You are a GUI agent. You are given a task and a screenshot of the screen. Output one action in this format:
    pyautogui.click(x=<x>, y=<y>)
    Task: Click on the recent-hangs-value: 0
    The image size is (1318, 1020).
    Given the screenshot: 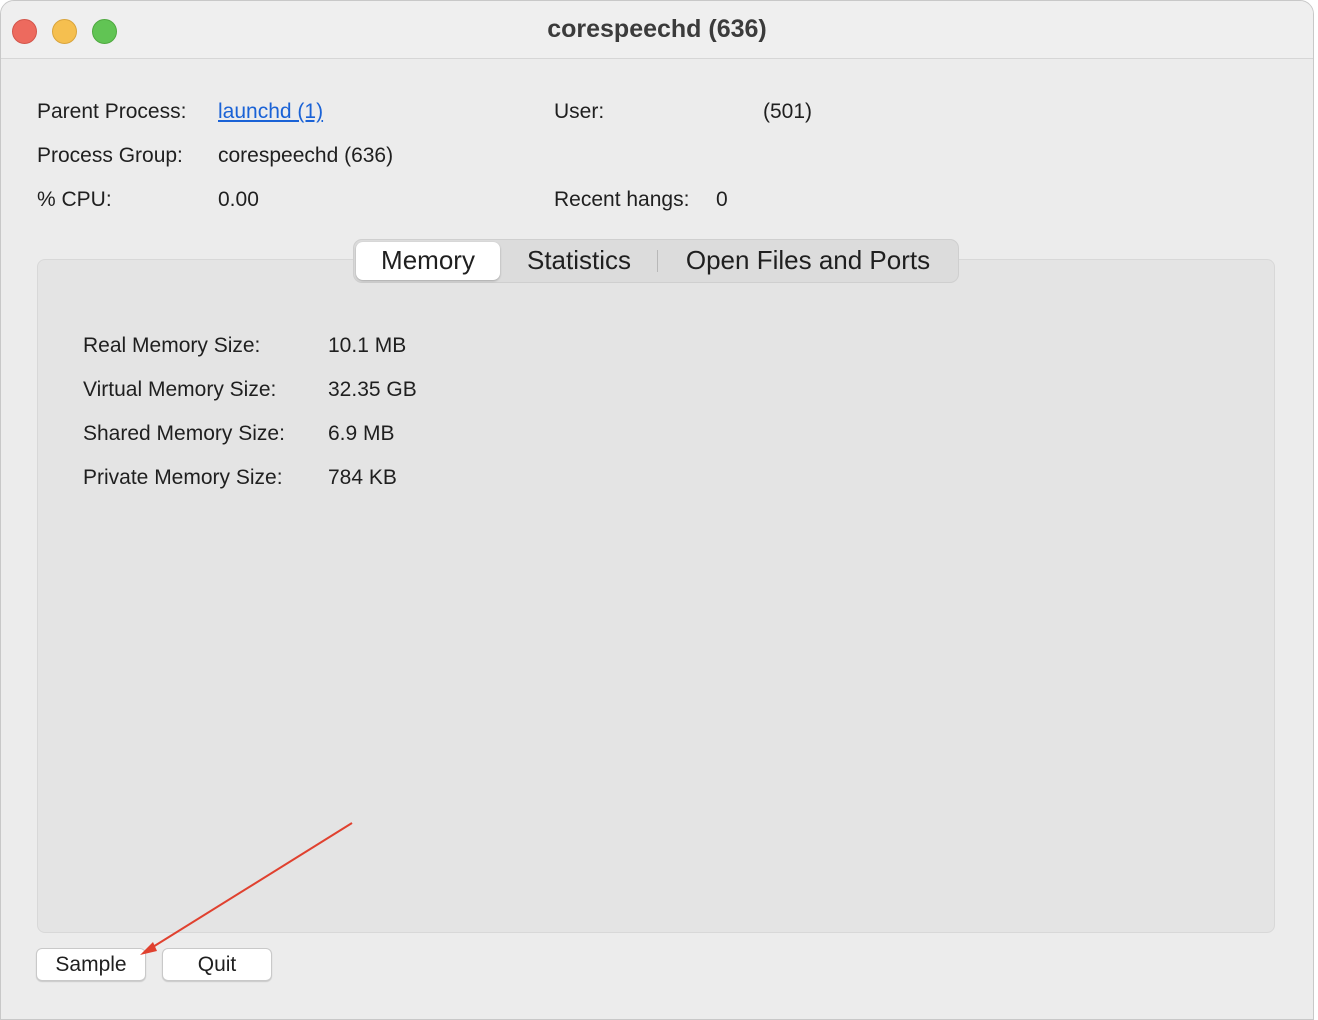 What is the action you would take?
    pyautogui.click(x=722, y=199)
    